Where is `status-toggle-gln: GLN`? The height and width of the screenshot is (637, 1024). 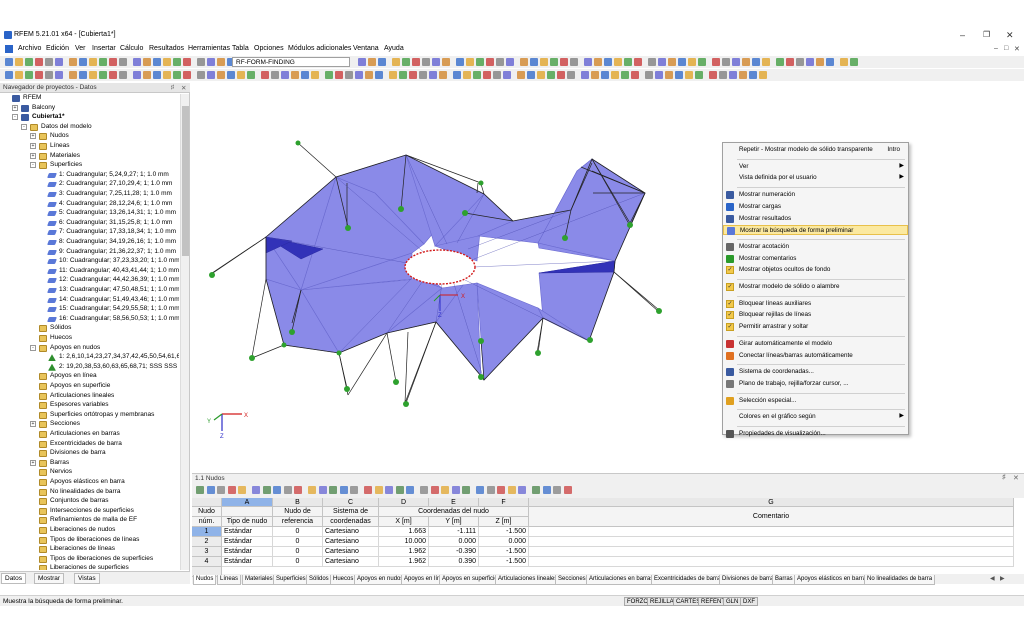
status-toggle-gln: GLN is located at coordinates (732, 601).